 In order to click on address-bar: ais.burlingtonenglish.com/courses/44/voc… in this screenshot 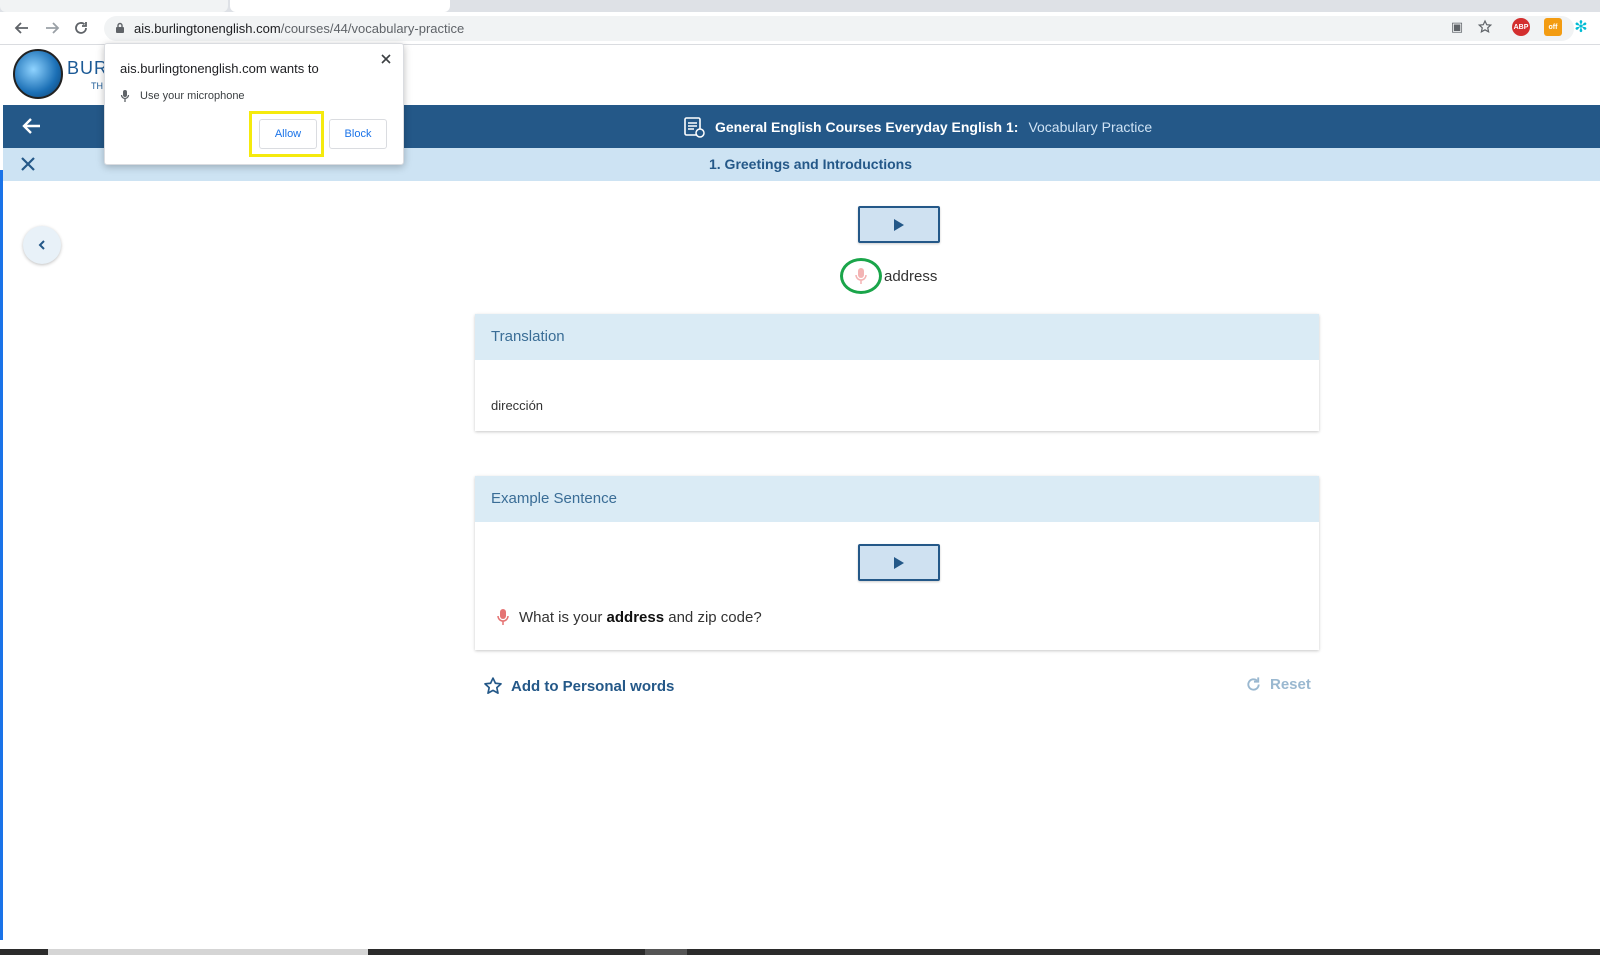, I will do `click(839, 28)`.